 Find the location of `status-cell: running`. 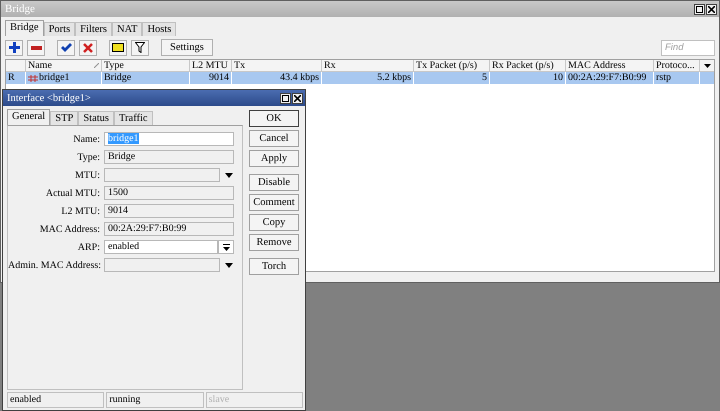

status-cell: running is located at coordinates (155, 400).